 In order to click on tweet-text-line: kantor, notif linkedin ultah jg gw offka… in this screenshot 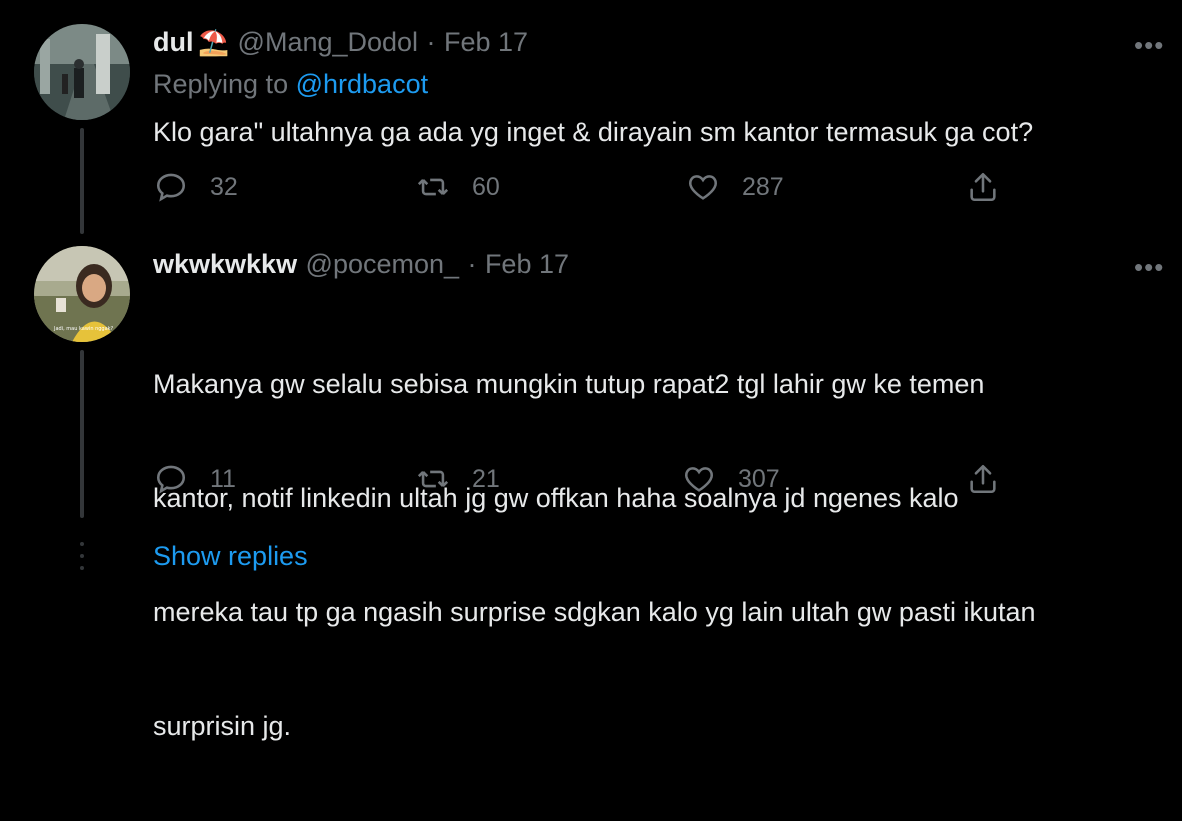, I will do `click(556, 498)`.